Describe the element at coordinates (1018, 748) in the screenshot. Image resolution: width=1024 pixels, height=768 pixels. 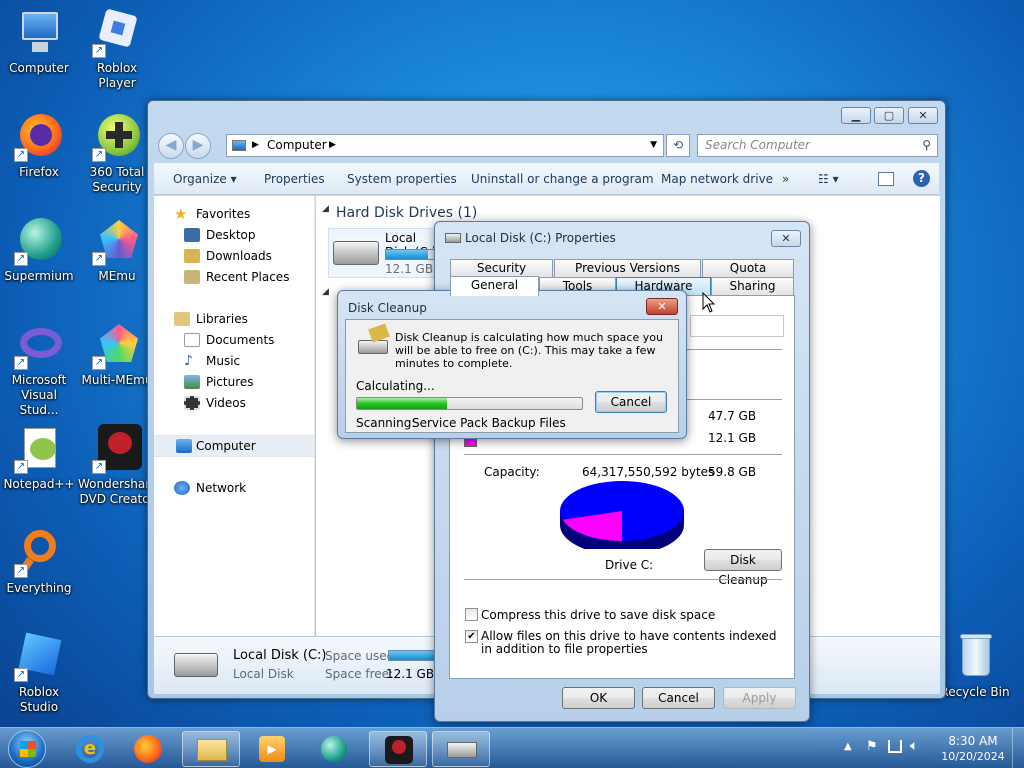
I see `show-desktop-button` at that location.